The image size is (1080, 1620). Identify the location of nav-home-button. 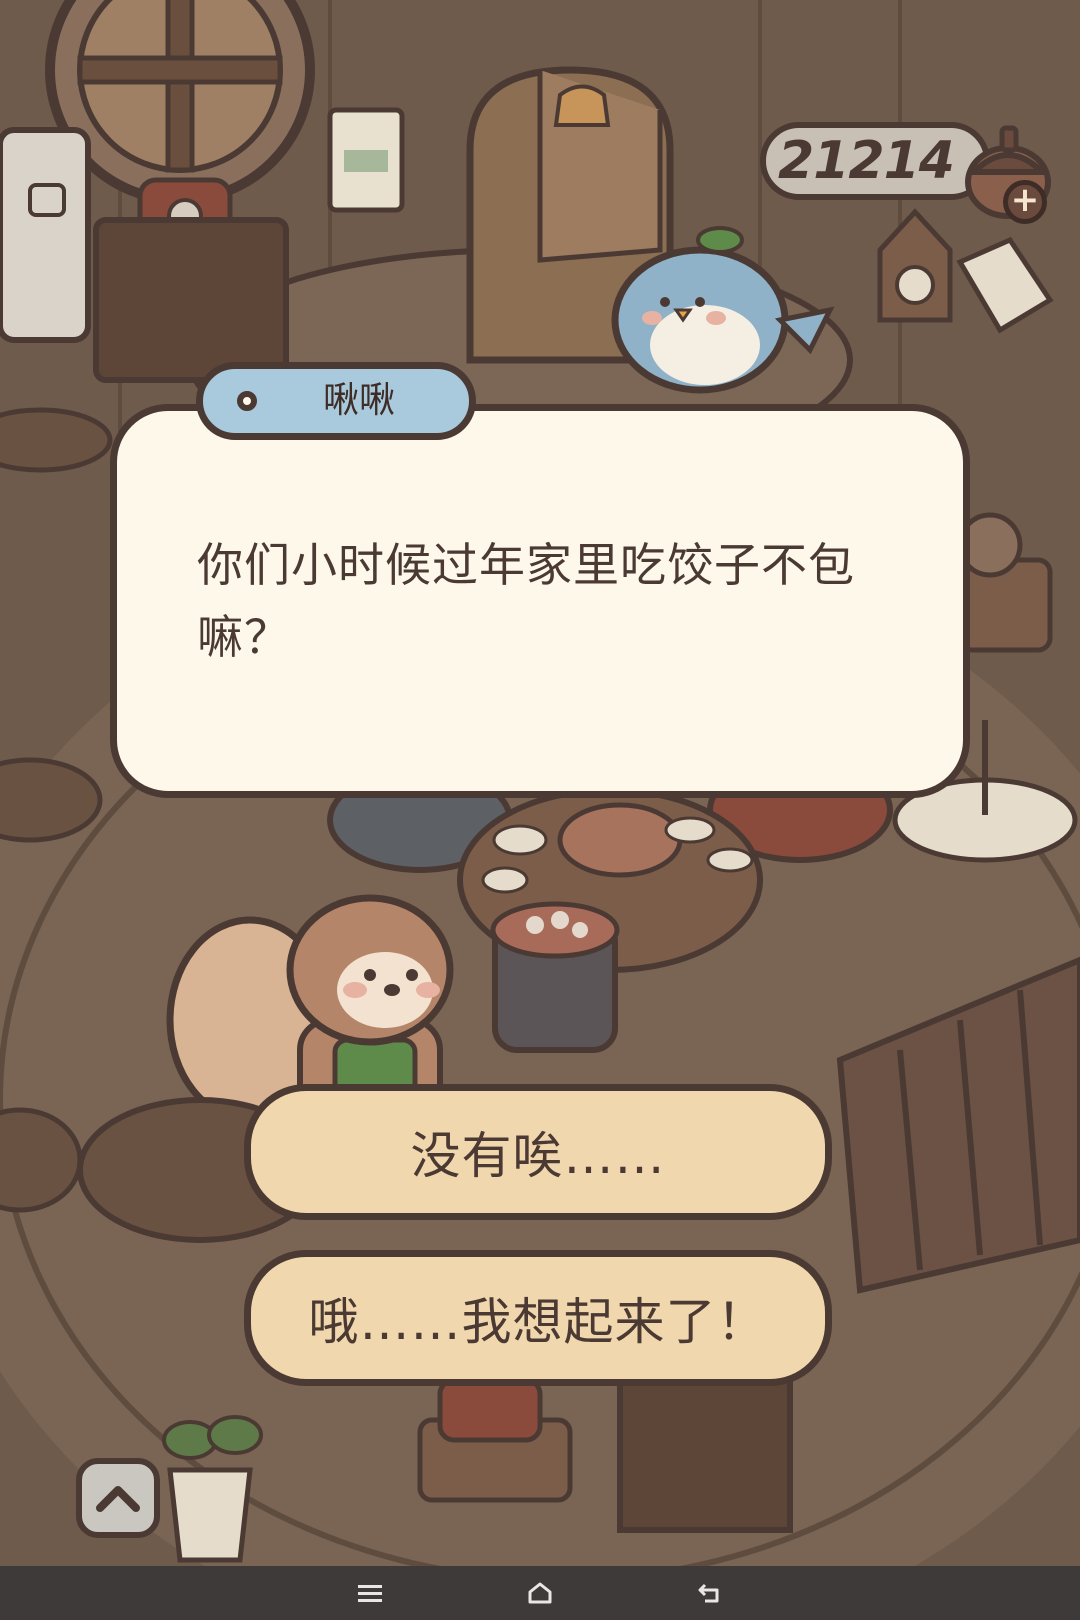
(540, 1593).